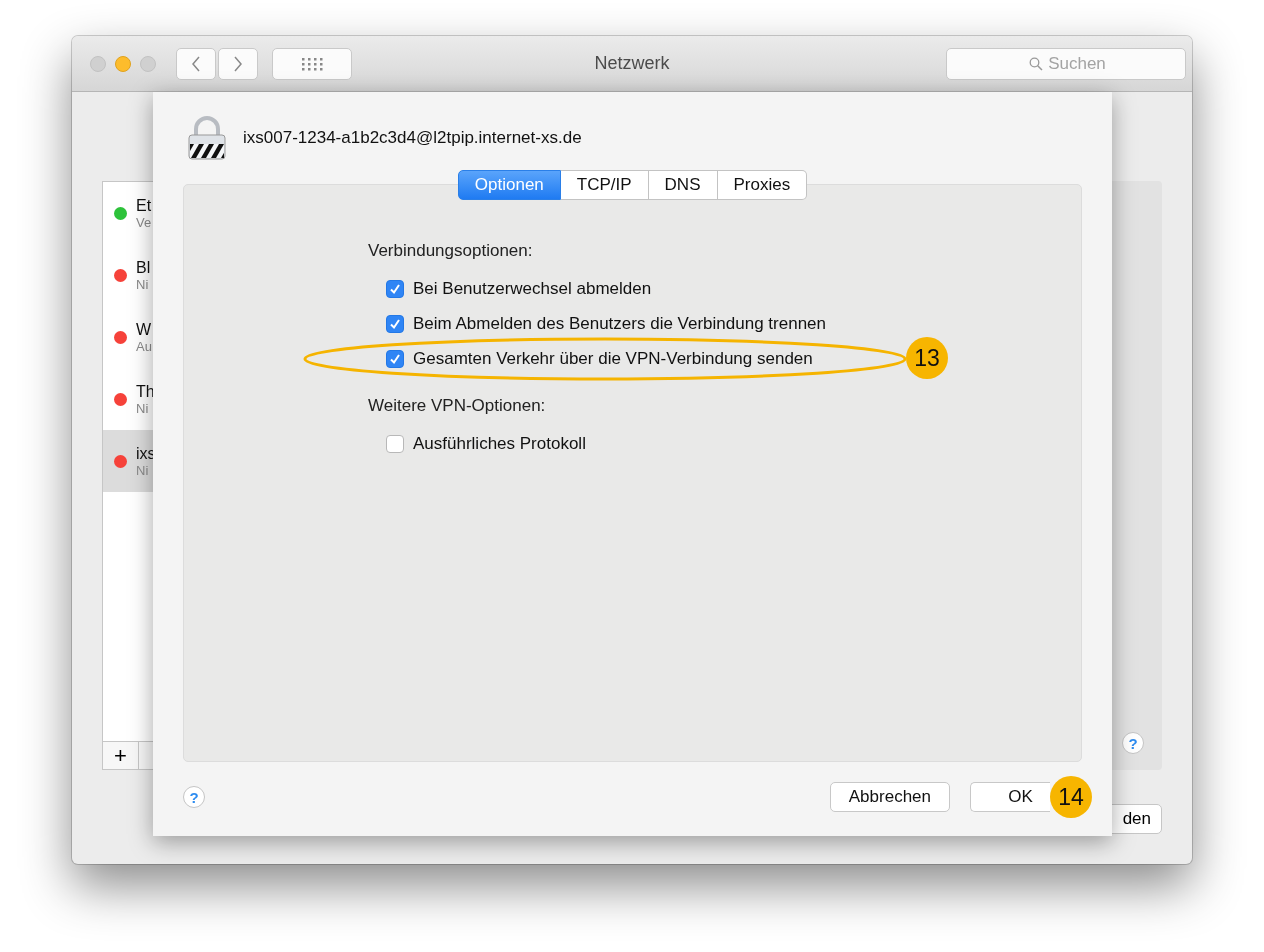 The image size is (1264, 952). I want to click on checkbox-label: Gesamten Verkehr über die VPN-Verbindung senden, so click(613, 358).